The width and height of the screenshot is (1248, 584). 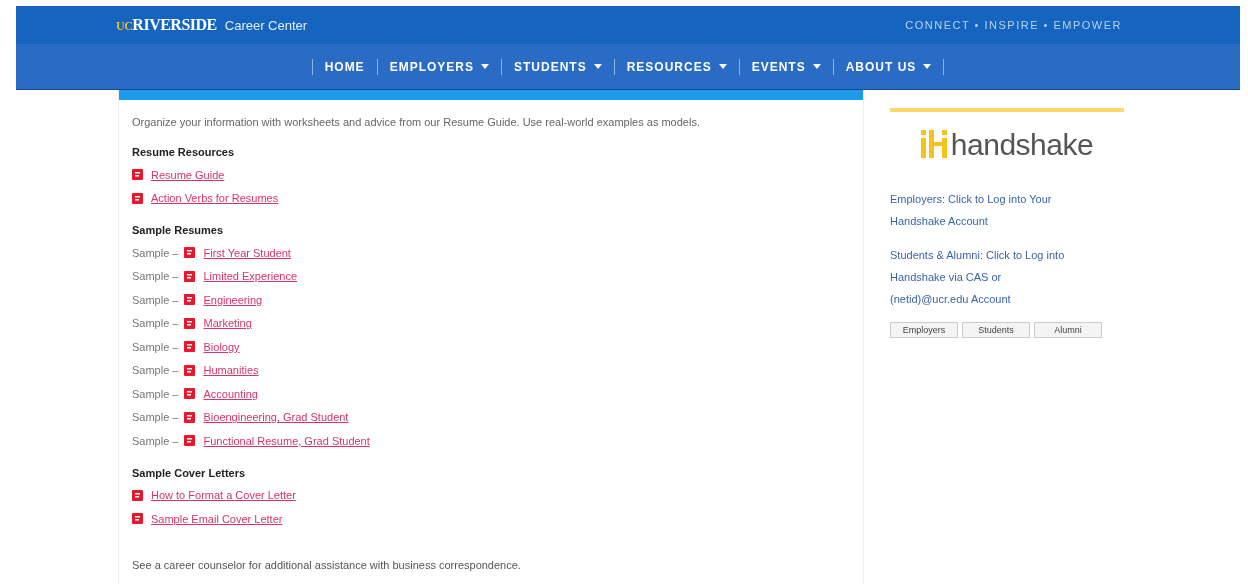 What do you see at coordinates (1013, 25) in the screenshot?
I see `tagline: CONNECT • INSPIRE • EMPOWER` at bounding box center [1013, 25].